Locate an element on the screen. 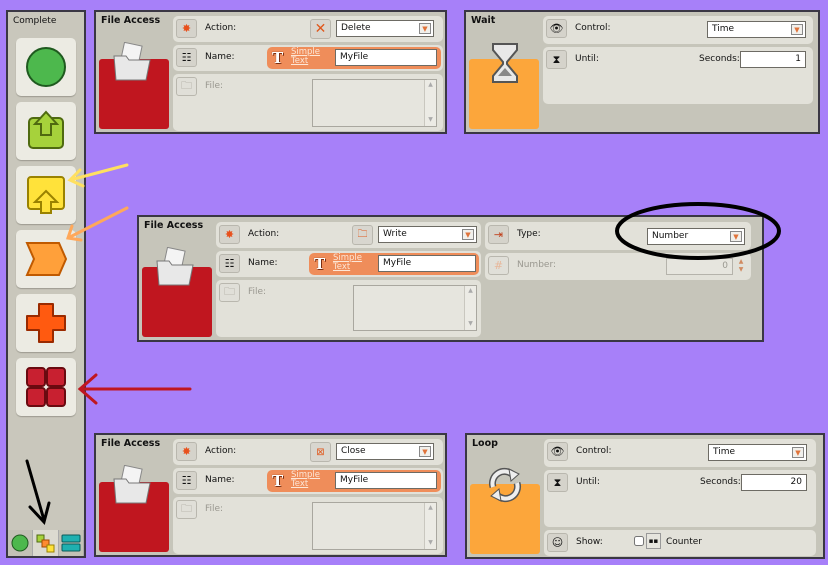 This screenshot has height=565, width=828. palette-sensor-blocks is located at coordinates (46, 195).